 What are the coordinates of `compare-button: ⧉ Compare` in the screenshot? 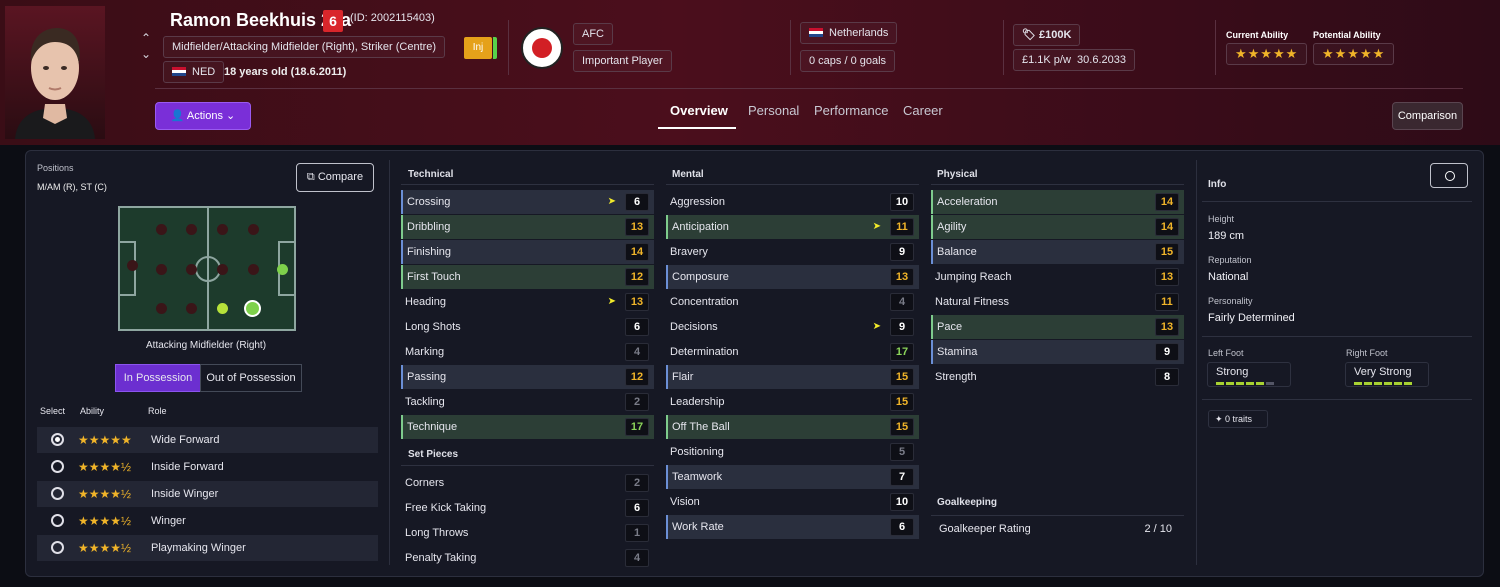 It's located at (335, 177).